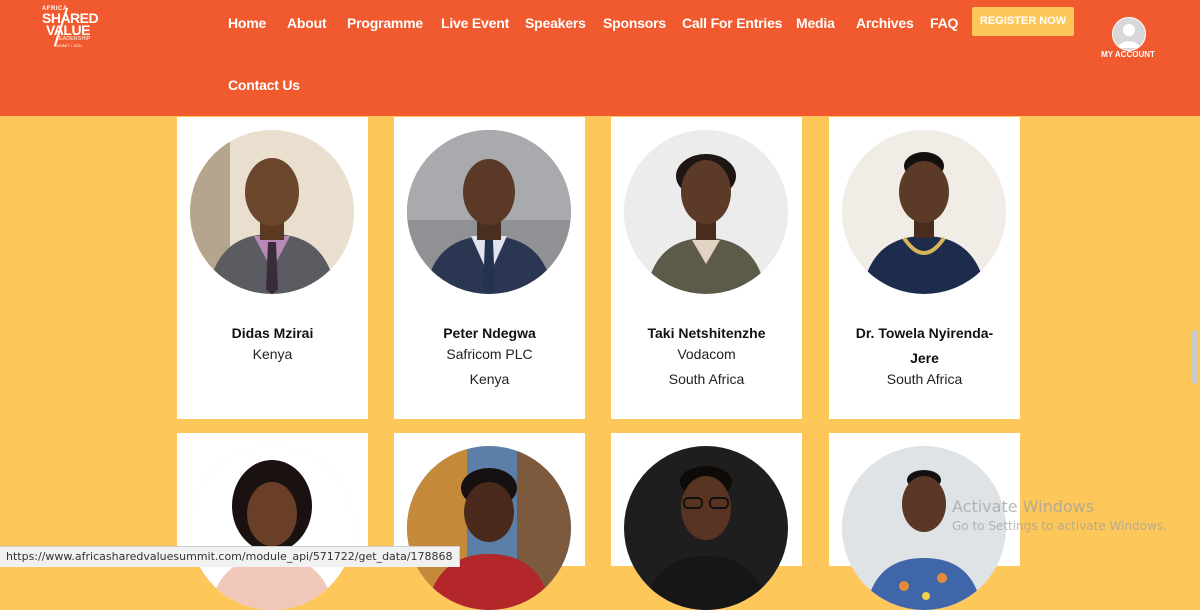  I want to click on speaker-card, so click(706, 521).